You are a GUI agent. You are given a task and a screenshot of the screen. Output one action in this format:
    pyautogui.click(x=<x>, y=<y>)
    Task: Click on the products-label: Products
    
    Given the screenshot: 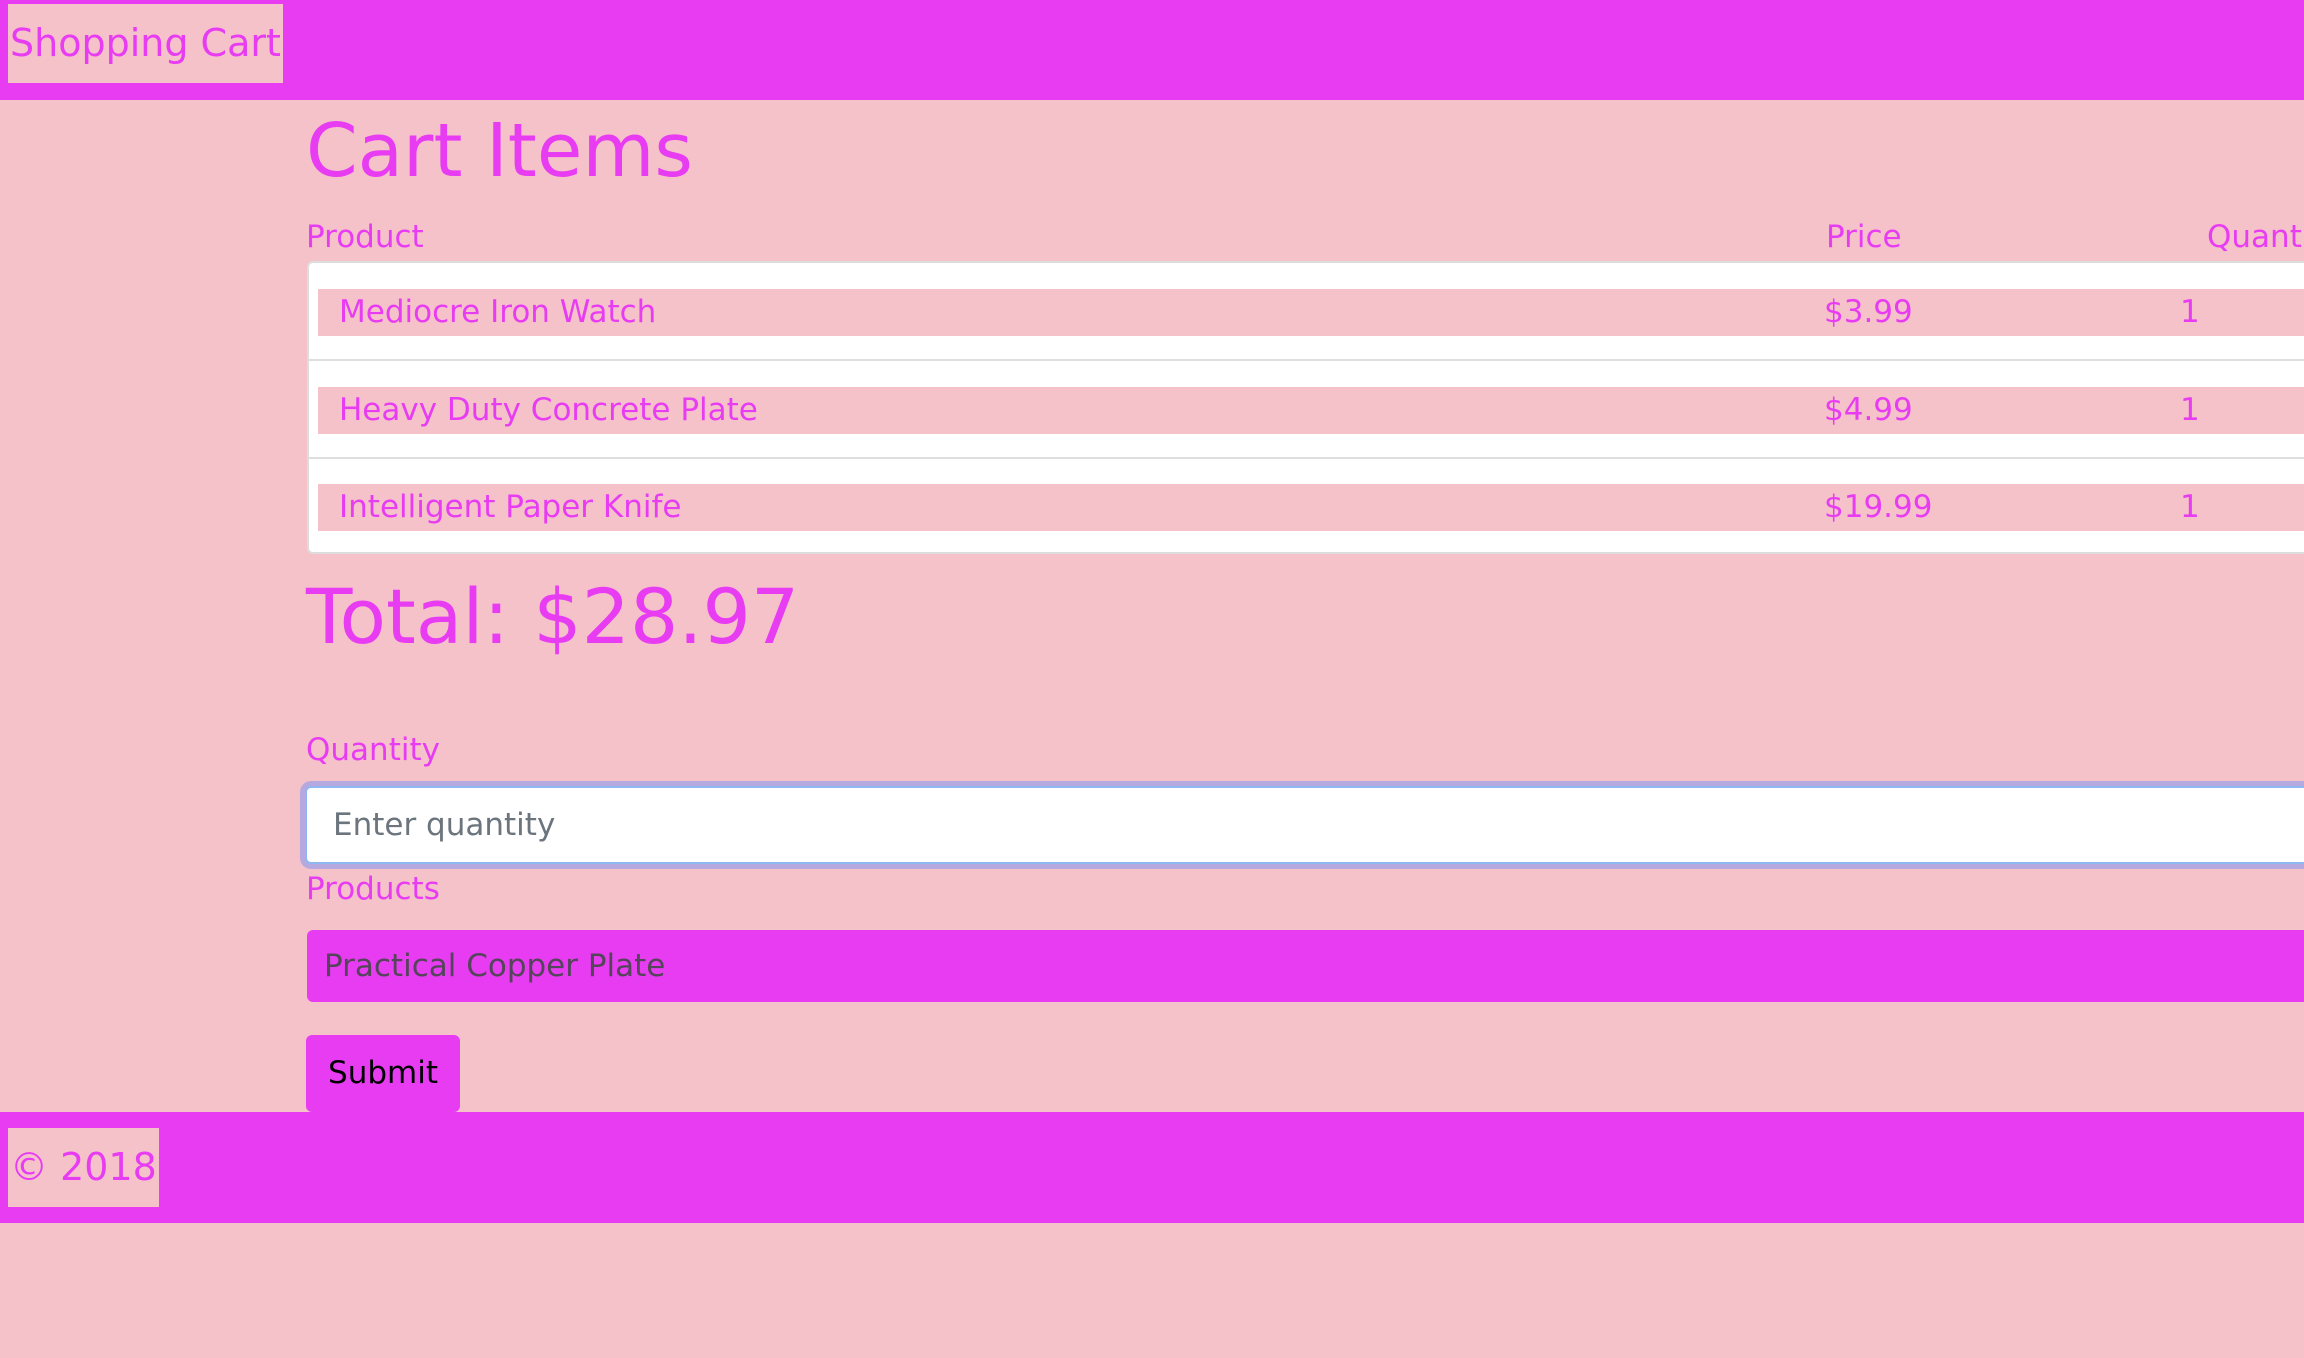 What is the action you would take?
    pyautogui.click(x=373, y=889)
    